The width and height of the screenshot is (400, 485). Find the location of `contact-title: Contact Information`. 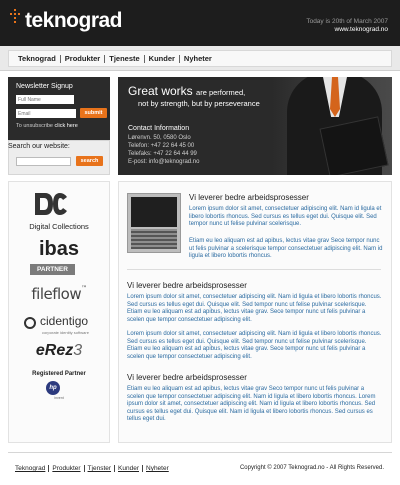

contact-title: Contact Information is located at coordinates (159, 128).